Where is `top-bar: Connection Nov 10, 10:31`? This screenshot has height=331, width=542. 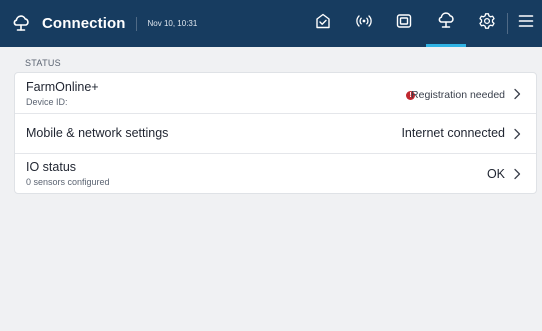 top-bar: Connection Nov 10, 10:31 is located at coordinates (271, 23).